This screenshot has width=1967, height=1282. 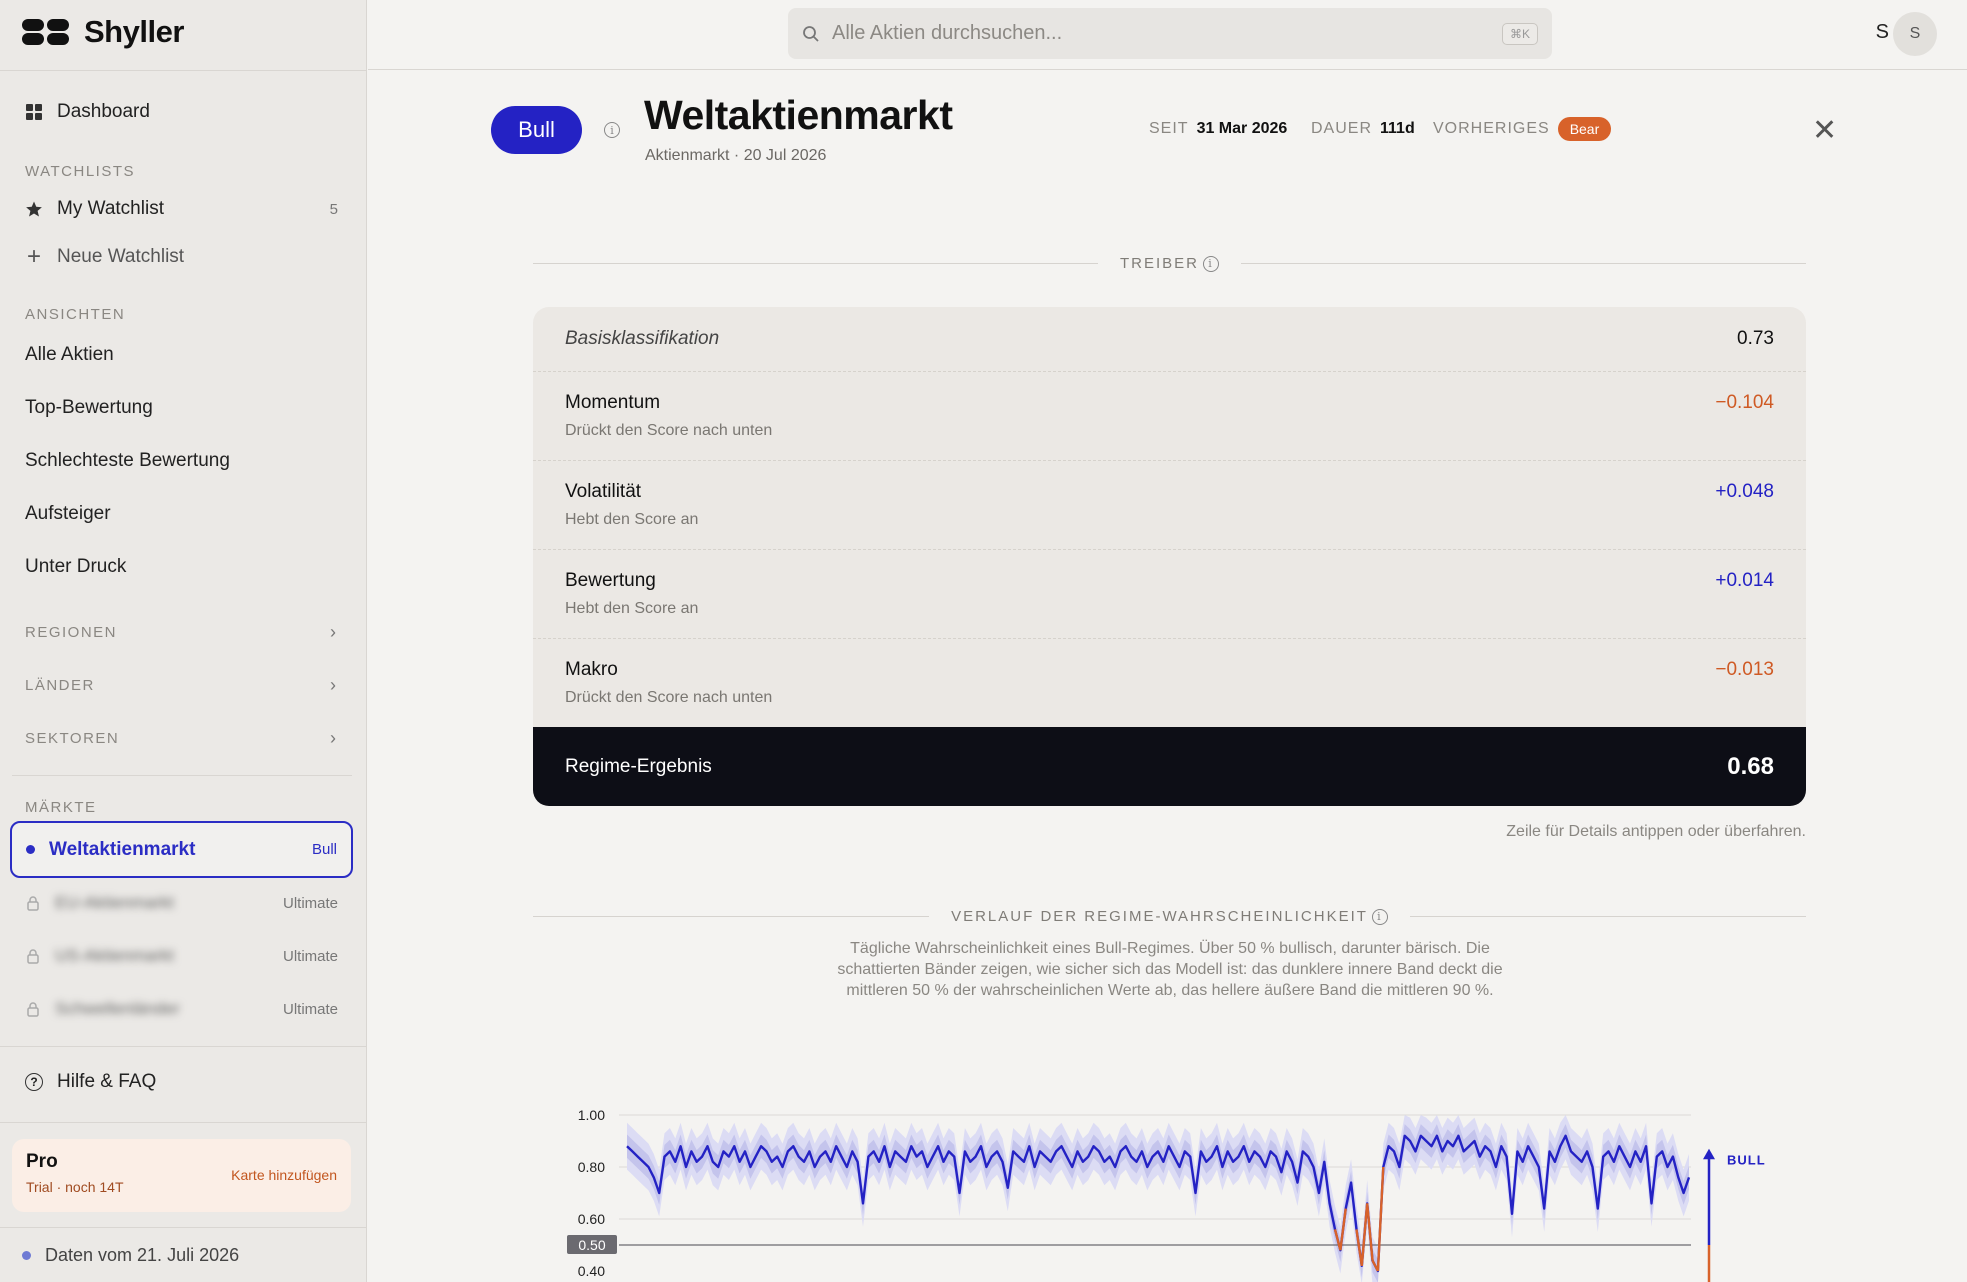 I want to click on sidebar-item-locked-market: EU-Aktienmarkt Ultimate, so click(x=181, y=903).